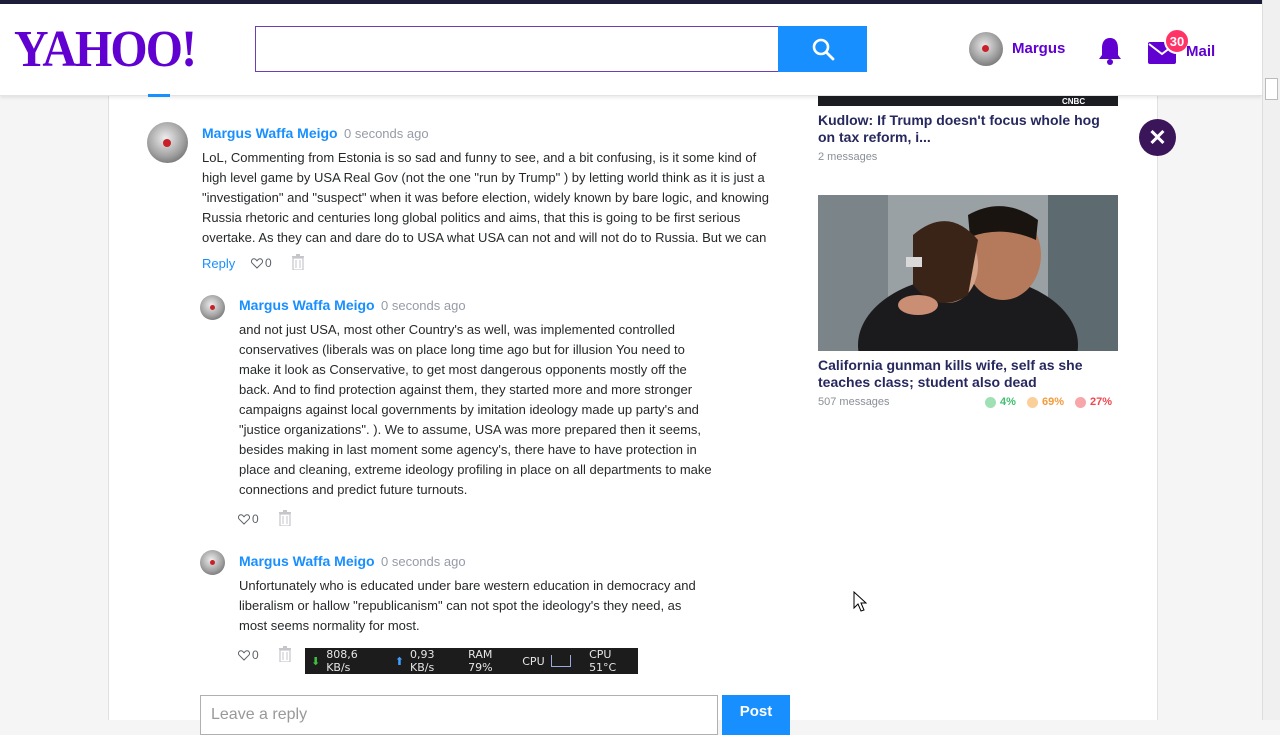 The height and width of the screenshot is (735, 1280). What do you see at coordinates (1110, 51) in the screenshot?
I see `bell-icon` at bounding box center [1110, 51].